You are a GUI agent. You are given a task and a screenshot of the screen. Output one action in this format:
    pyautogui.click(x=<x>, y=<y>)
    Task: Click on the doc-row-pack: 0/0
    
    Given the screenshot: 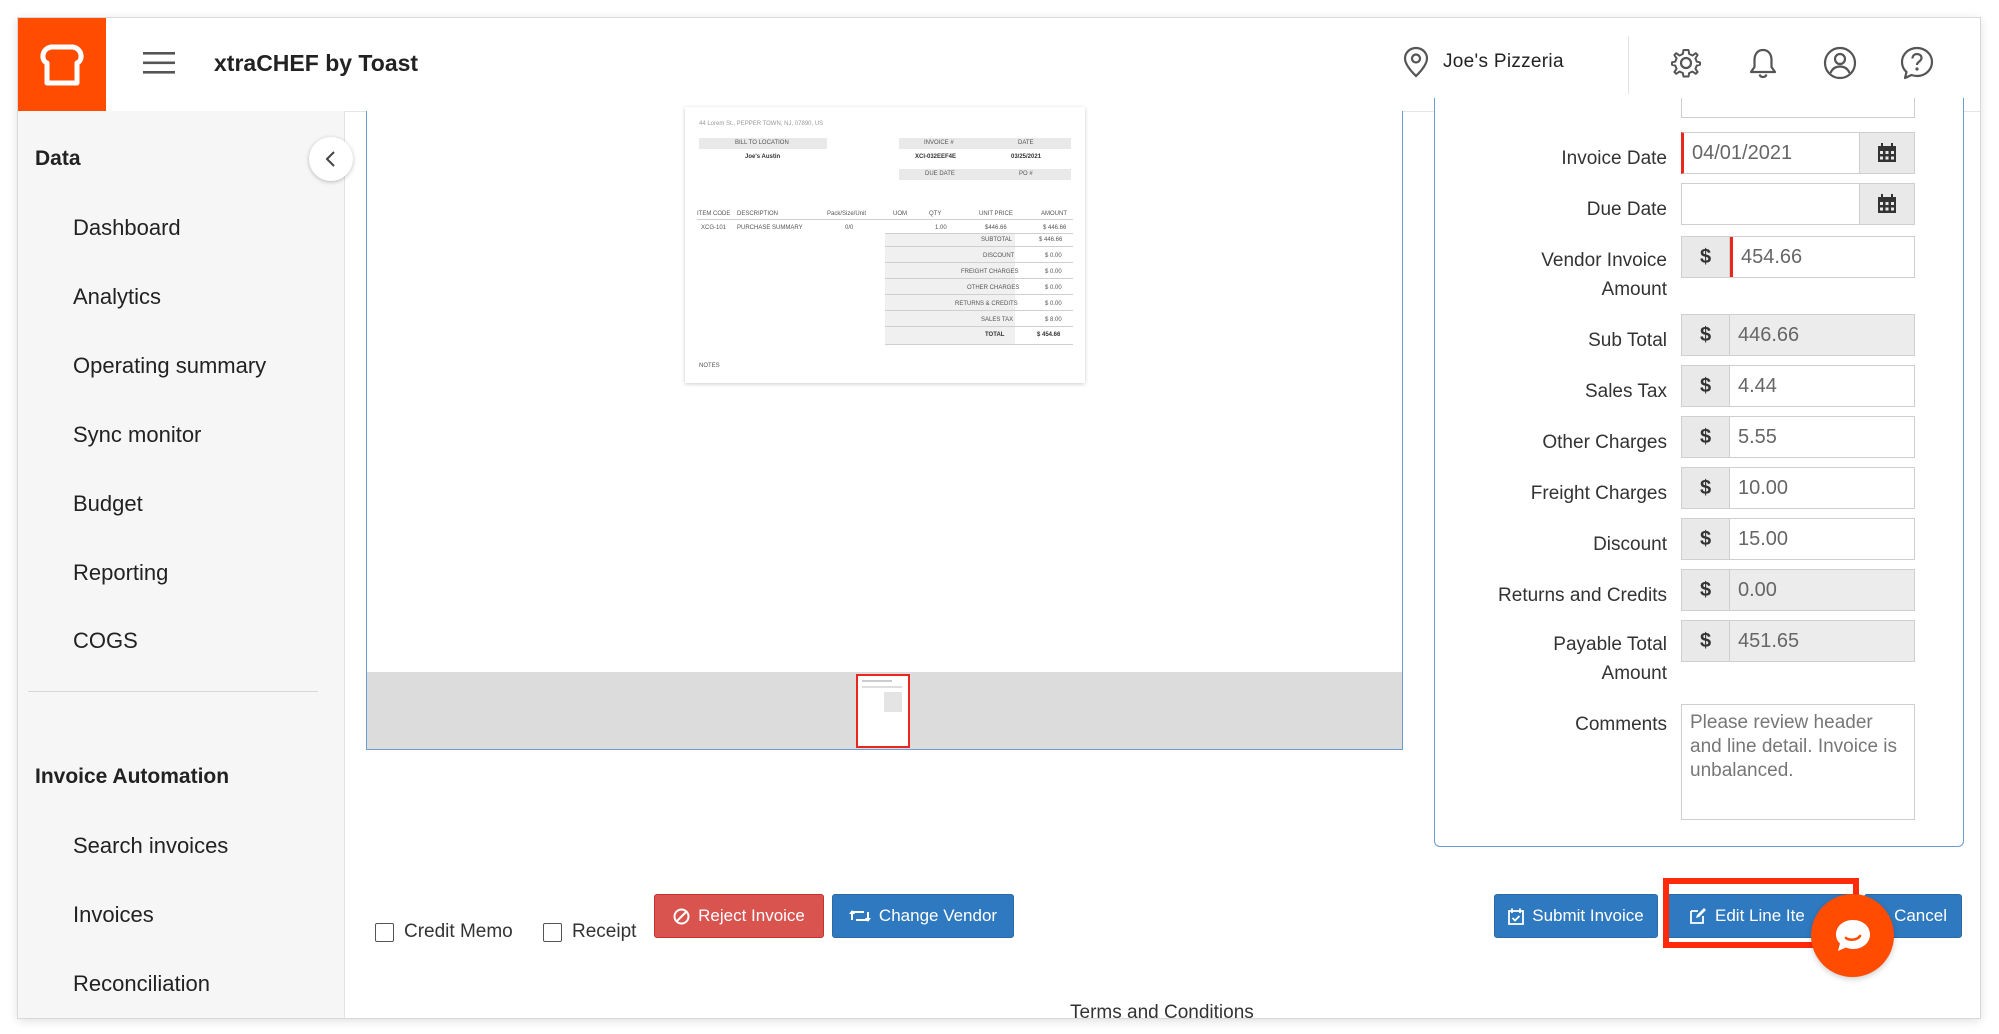 What is the action you would take?
    pyautogui.click(x=849, y=228)
    